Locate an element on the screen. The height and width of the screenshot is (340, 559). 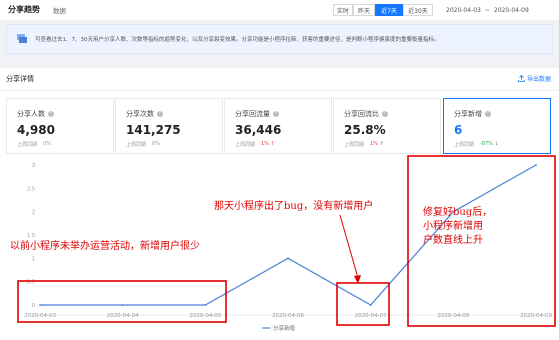
annotation-arrow-line is located at coordinates (349, 246).